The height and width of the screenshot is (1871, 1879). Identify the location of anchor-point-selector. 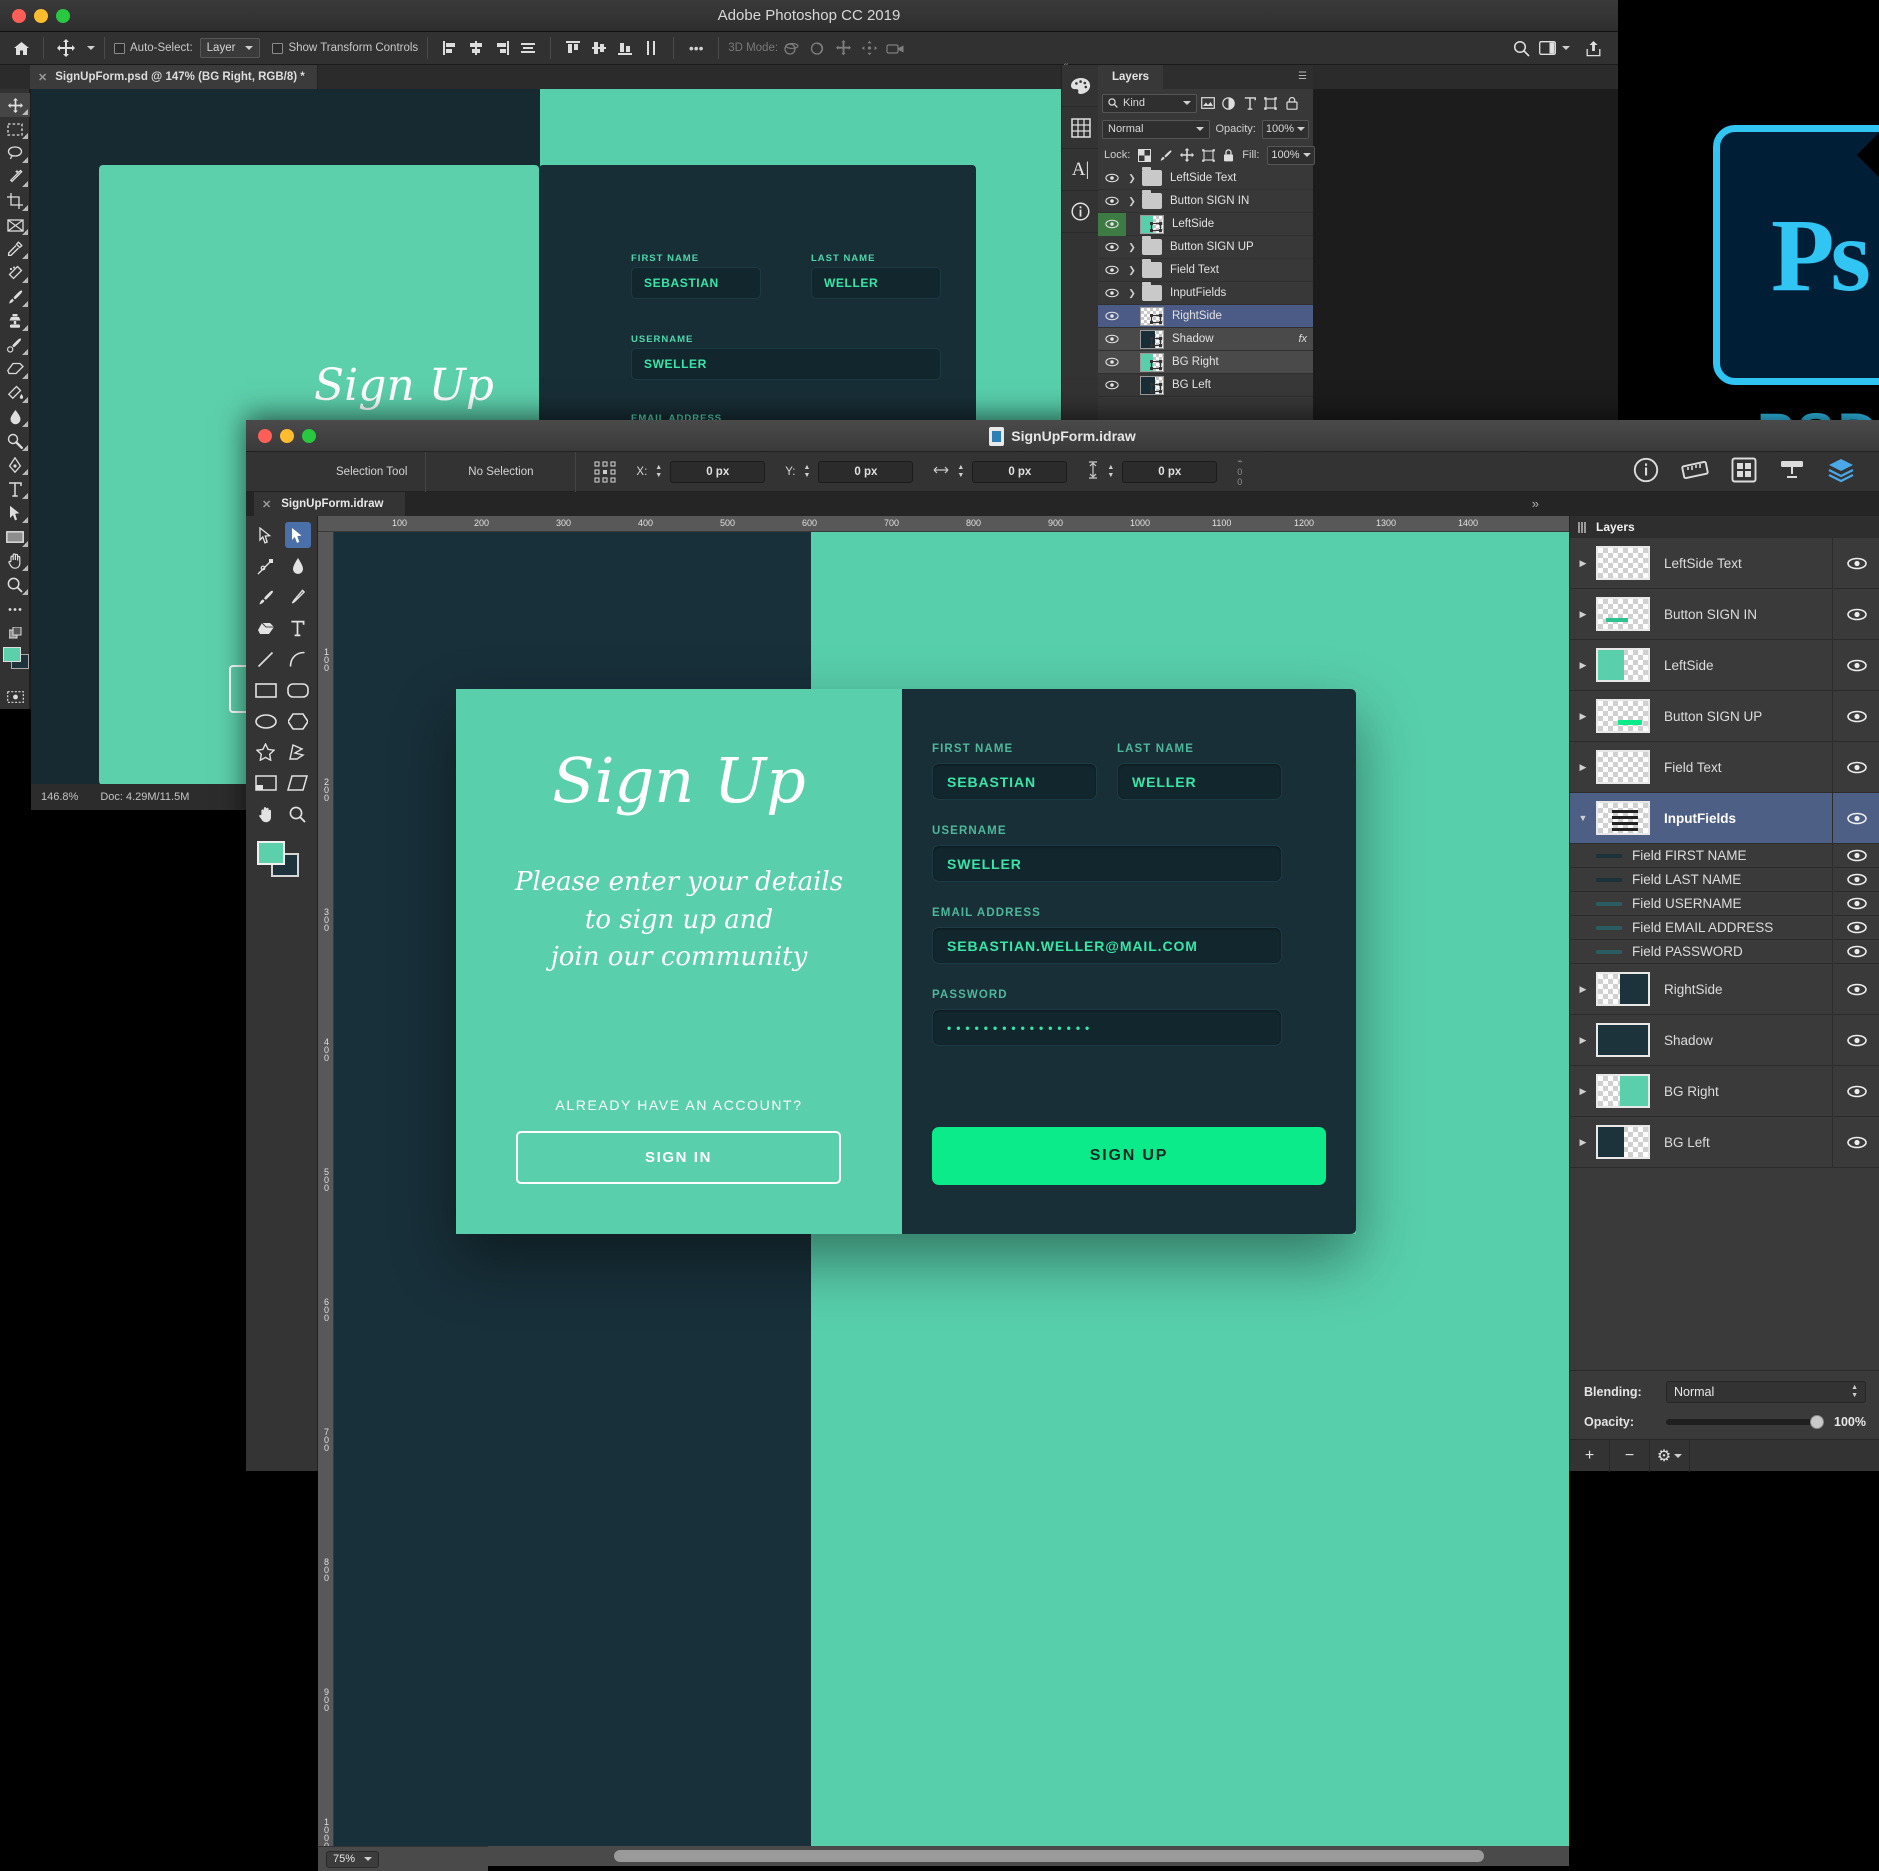
(601, 472).